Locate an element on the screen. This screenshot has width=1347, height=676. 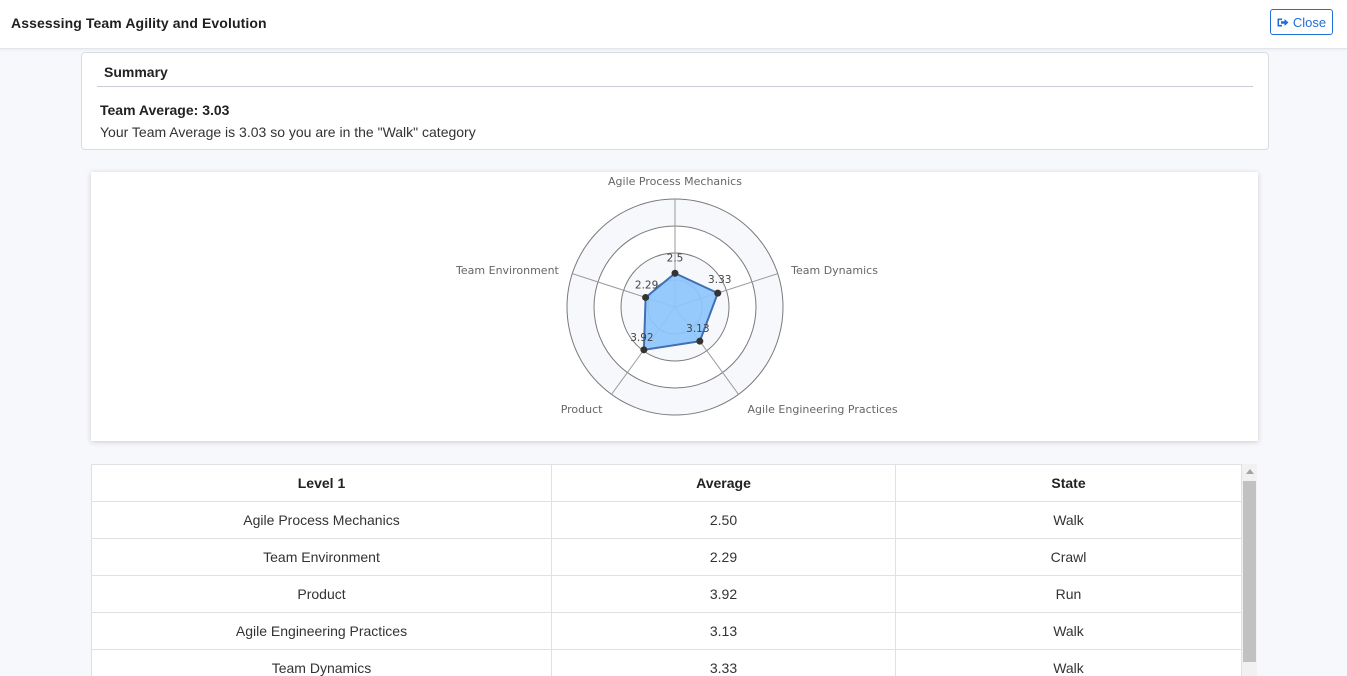
cell-average: 2.29 is located at coordinates (723, 557).